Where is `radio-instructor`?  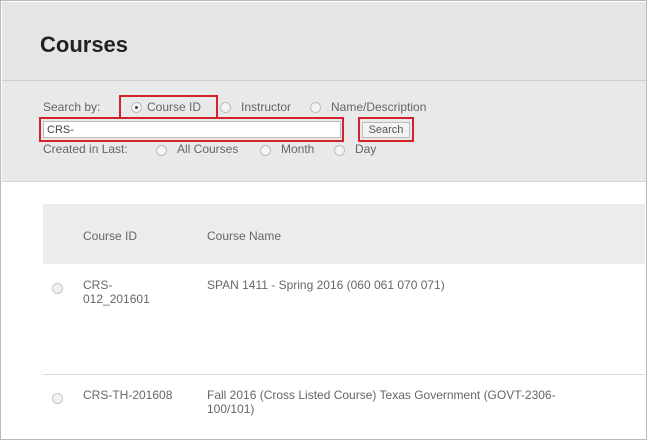
radio-instructor is located at coordinates (225, 107).